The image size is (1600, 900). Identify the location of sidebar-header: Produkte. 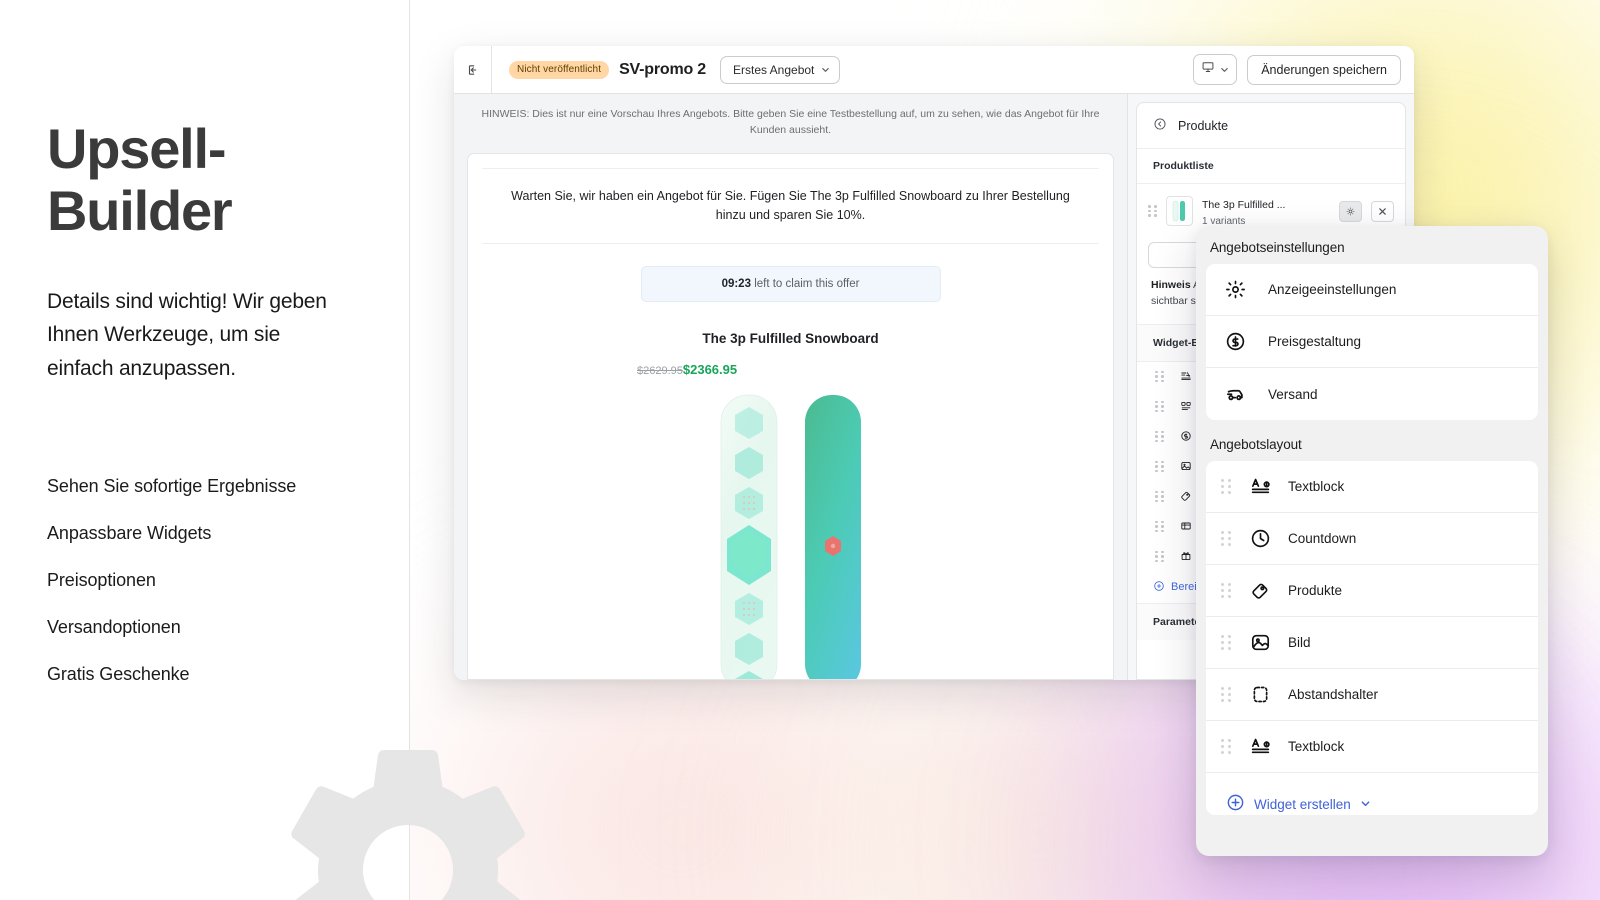
(1271, 126).